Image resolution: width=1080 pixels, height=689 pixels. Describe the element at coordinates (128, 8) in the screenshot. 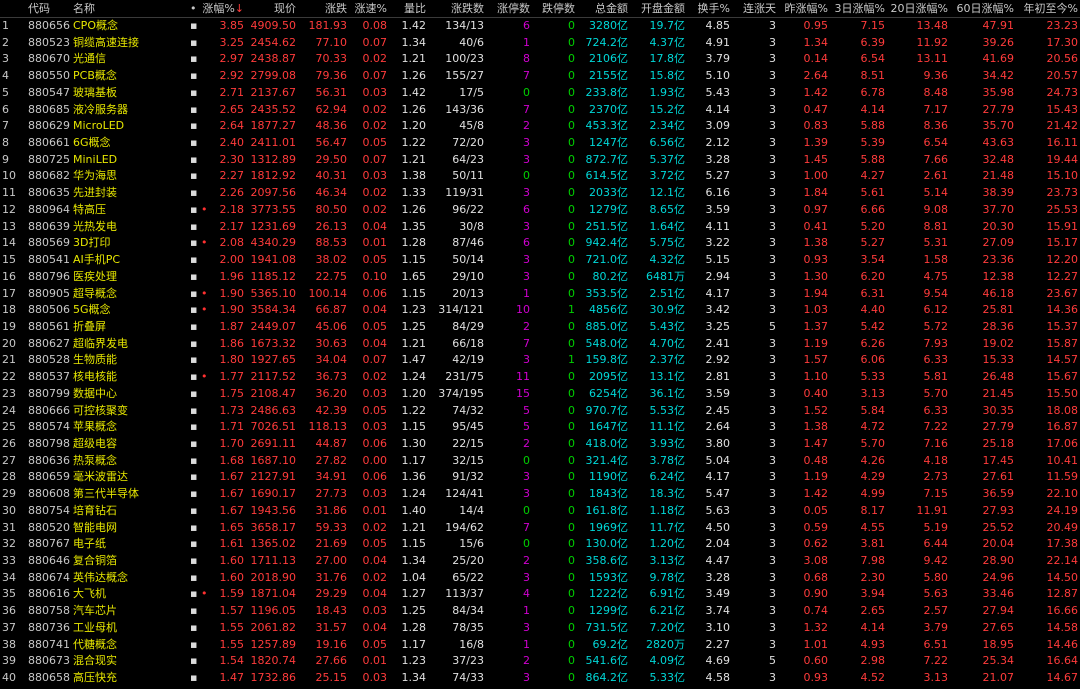

I see `header-name: 名称` at that location.